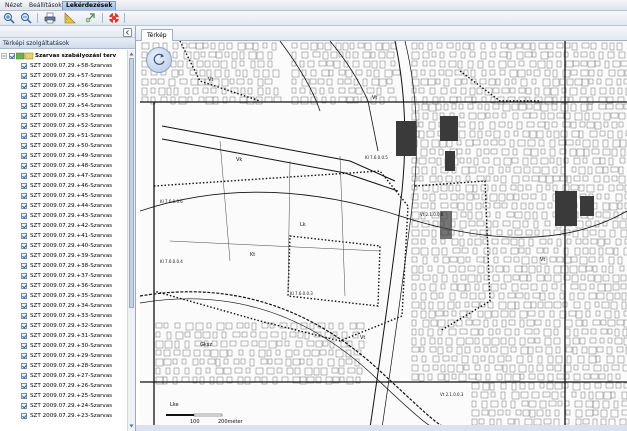 This screenshot has height=431, width=627. I want to click on layer-label: SZT 2009.07.29.+40-Szarvas, so click(71, 246).